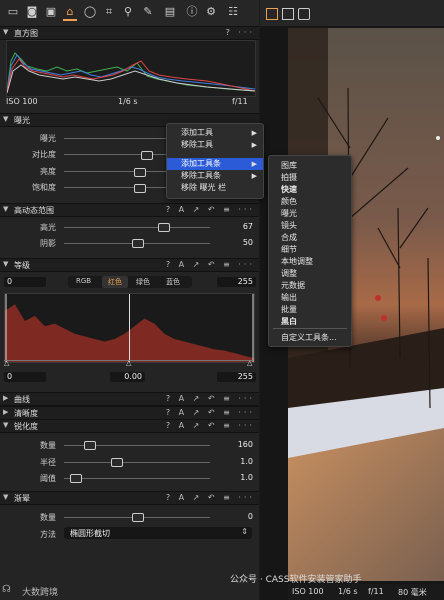  Describe the element at coordinates (129, 426) in the screenshot. I see `sharpening-header: ▼ 锐化度 ? A ↗ ↶ ≡ ···` at that location.